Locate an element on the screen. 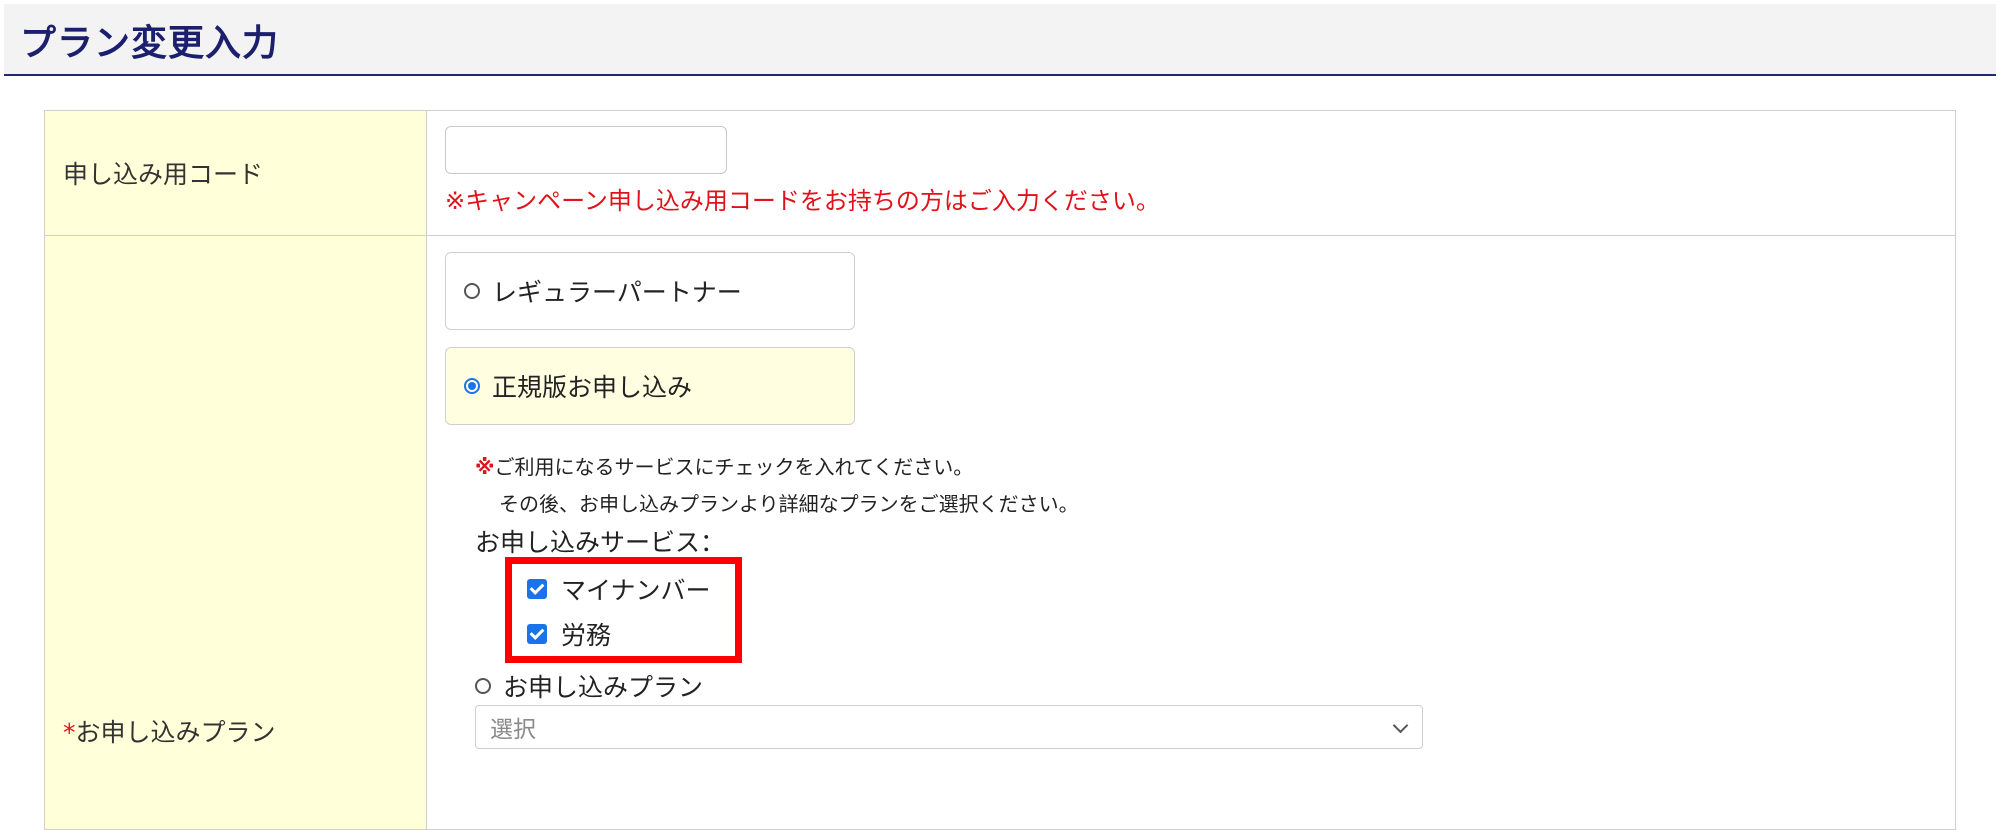 The width and height of the screenshot is (2000, 830). service-note-text1: ご利用になるサービスにチェックを入れてください。 is located at coordinates (734, 467).